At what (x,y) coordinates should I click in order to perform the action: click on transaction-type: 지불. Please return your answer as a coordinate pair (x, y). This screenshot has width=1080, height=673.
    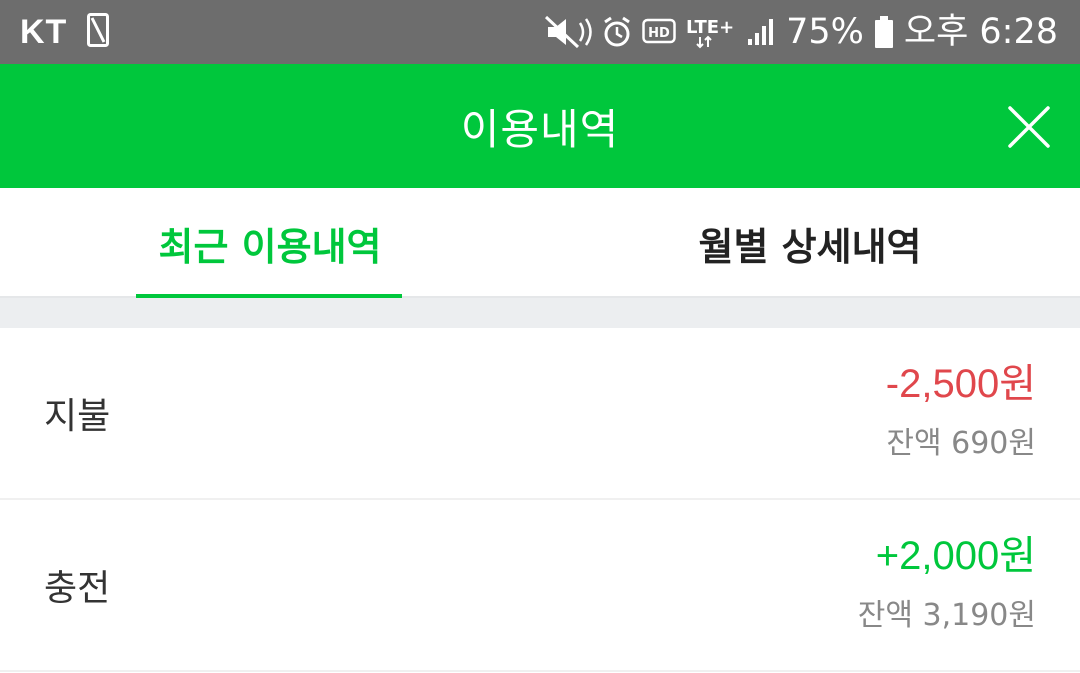
    Looking at the image, I should click on (77, 416).